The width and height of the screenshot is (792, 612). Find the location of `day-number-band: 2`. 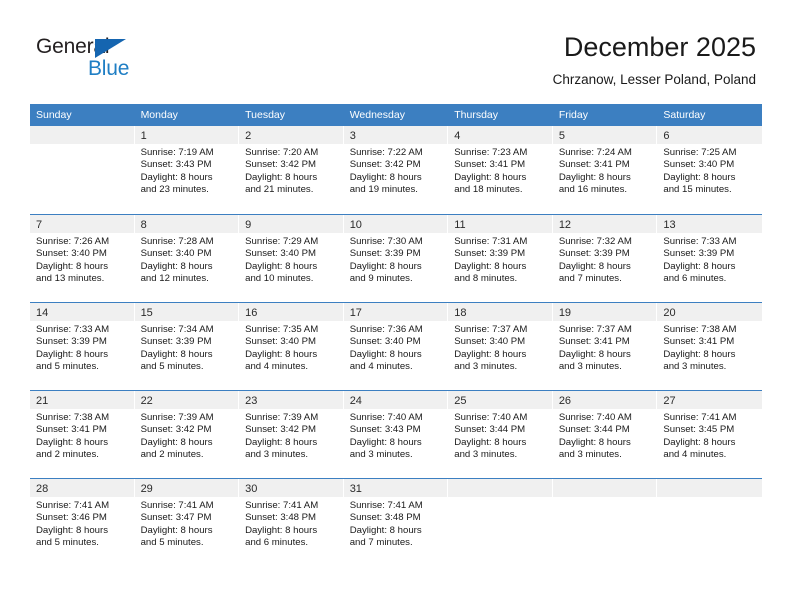

day-number-band: 2 is located at coordinates (291, 135).